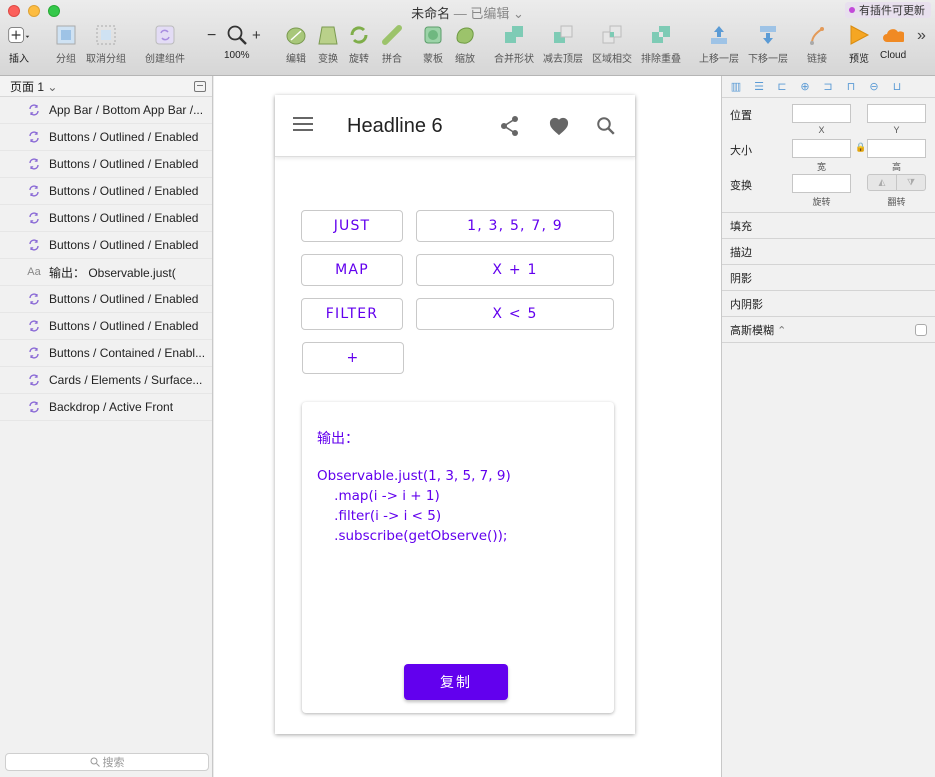 This screenshot has width=935, height=777. I want to click on flatten-icon, so click(392, 35).